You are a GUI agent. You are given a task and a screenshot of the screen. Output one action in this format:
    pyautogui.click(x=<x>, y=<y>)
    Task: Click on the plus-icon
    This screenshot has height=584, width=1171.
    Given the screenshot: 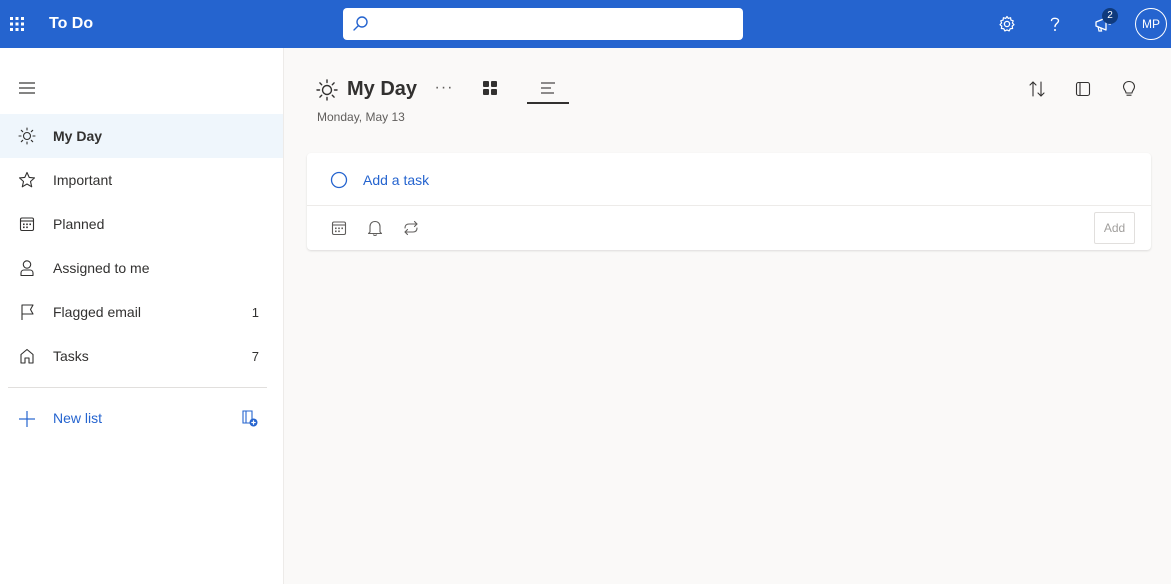 What is the action you would take?
    pyautogui.click(x=27, y=419)
    